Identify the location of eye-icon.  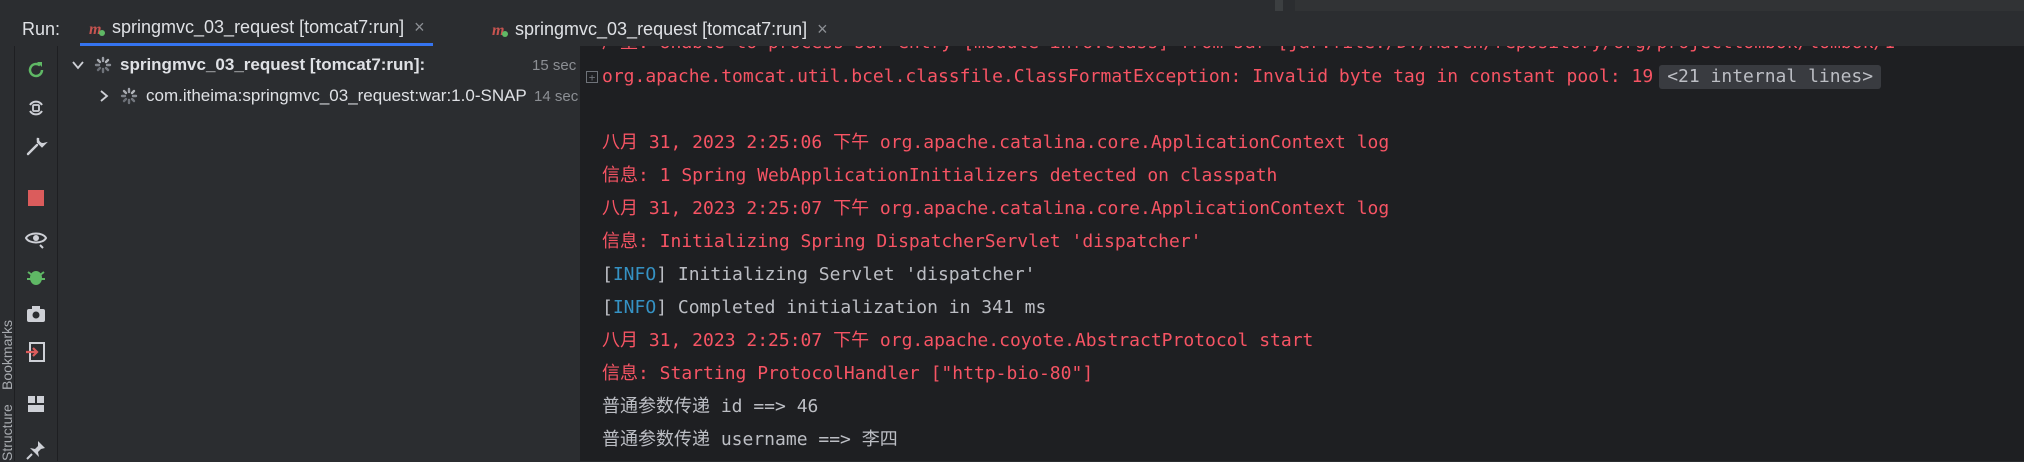
(36, 238).